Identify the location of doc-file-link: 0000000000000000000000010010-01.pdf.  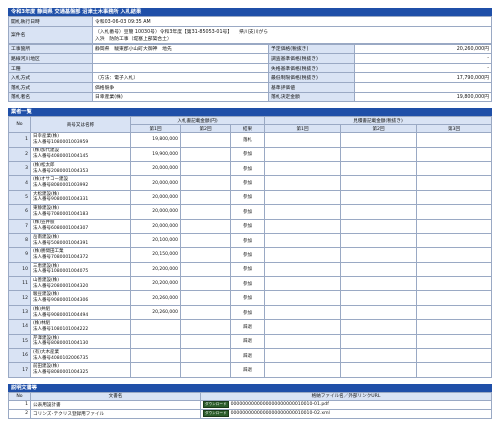
(280, 404).